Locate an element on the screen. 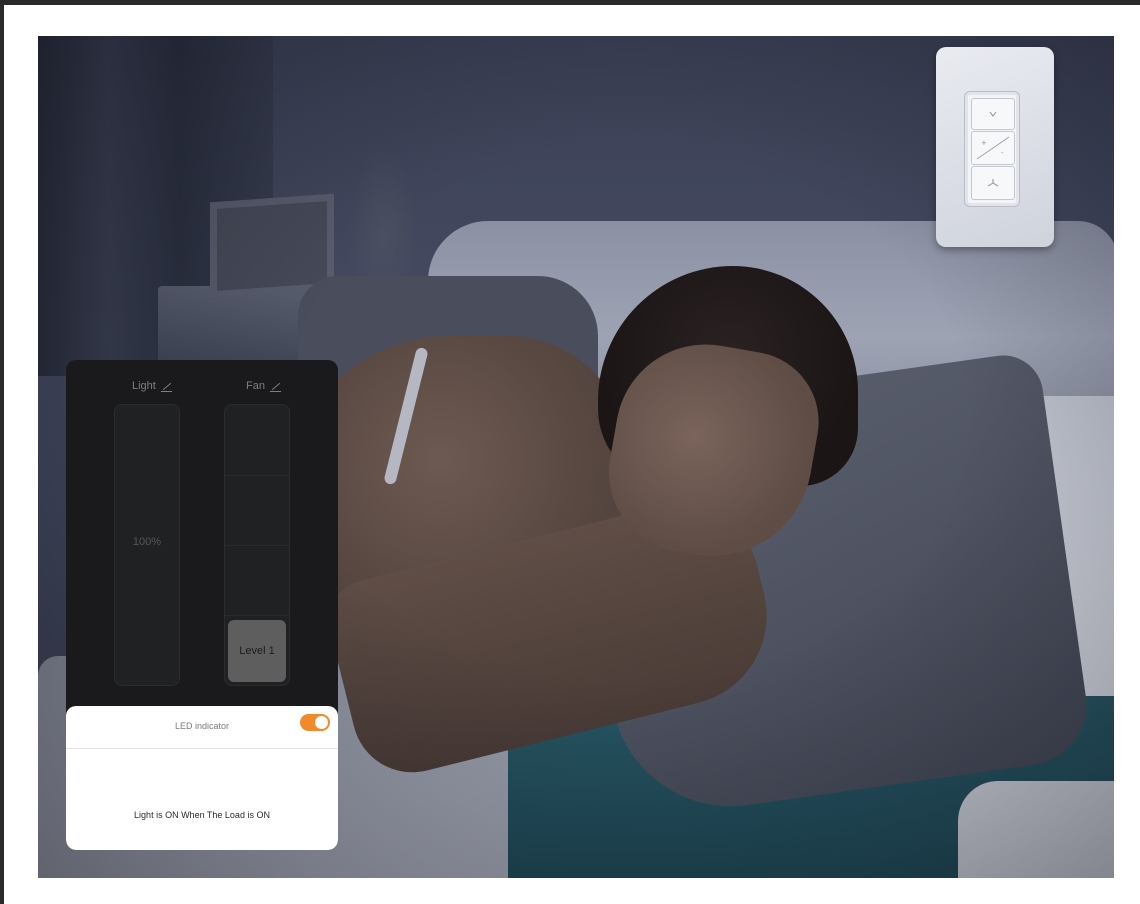  fan-icon is located at coordinates (993, 183).